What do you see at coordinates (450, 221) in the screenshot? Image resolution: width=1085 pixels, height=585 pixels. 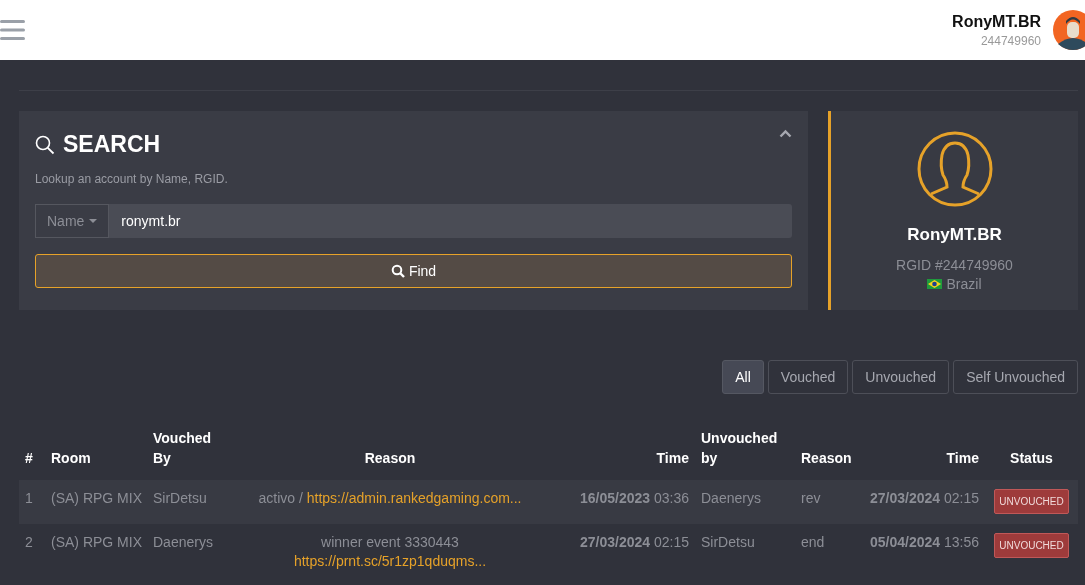 I see `search-field: ronymt.br` at bounding box center [450, 221].